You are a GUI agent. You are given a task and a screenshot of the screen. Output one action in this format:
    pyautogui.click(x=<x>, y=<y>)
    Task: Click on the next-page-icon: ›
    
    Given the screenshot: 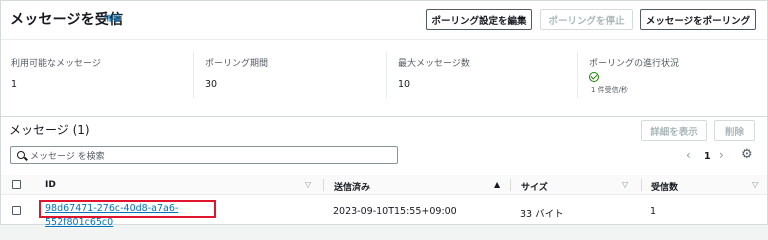 What is the action you would take?
    pyautogui.click(x=721, y=155)
    